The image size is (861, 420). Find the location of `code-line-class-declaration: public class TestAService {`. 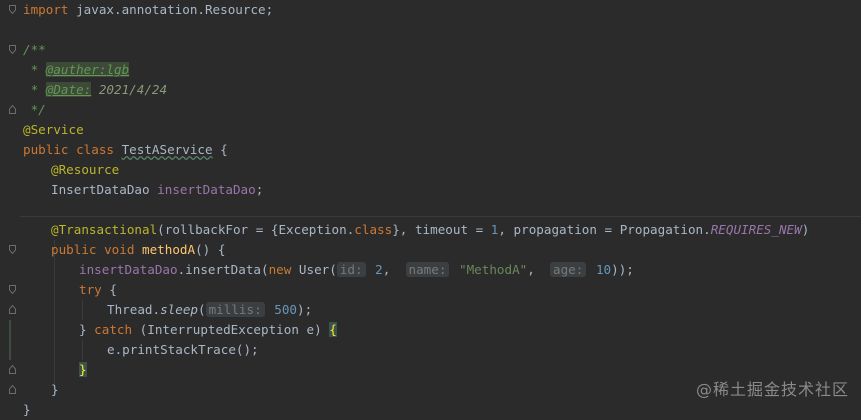

code-line-class-declaration: public class TestAService { is located at coordinates (125, 150).